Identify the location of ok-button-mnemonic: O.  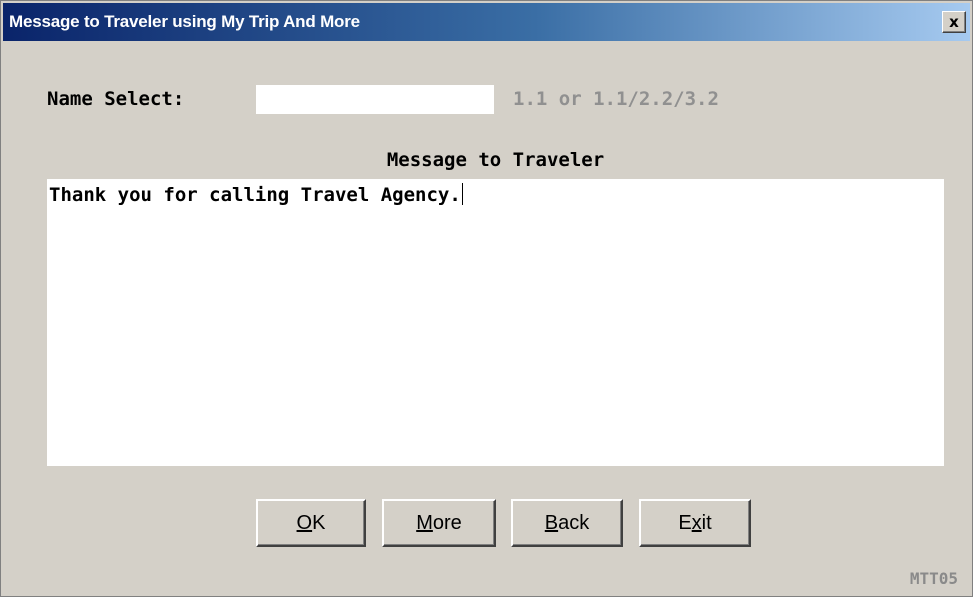
(304, 522).